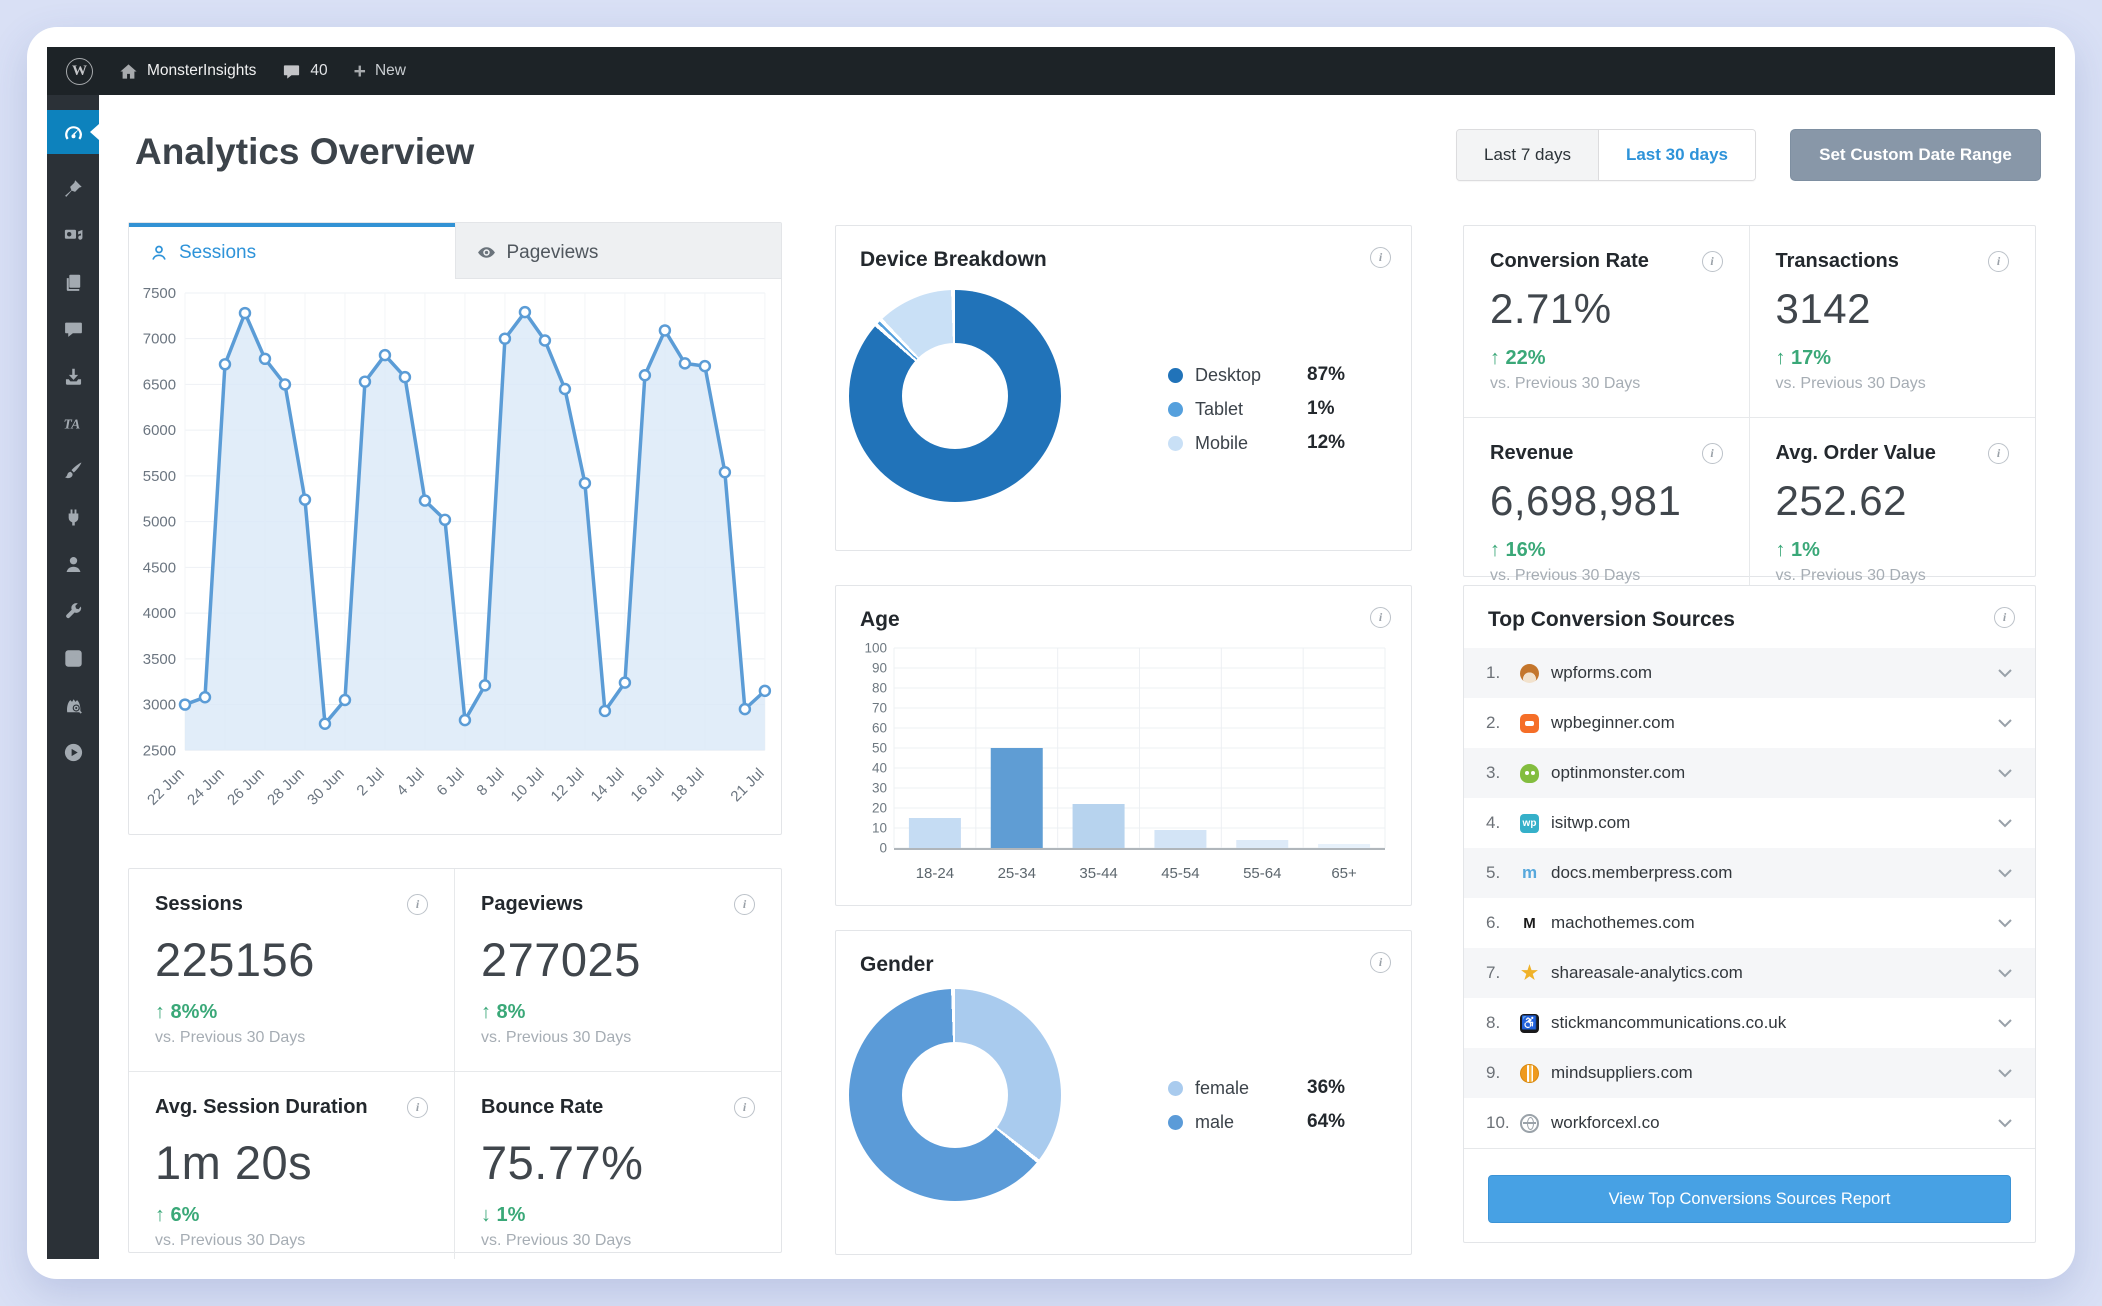  Describe the element at coordinates (159, 750) in the screenshot. I see `svg-text: 2500` at that location.